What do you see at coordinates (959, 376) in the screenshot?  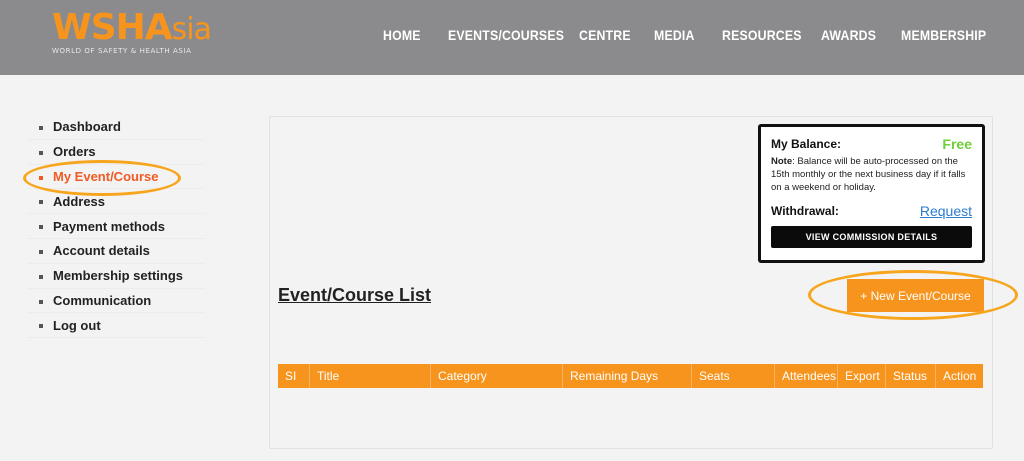 I see `column-header-action: Action` at bounding box center [959, 376].